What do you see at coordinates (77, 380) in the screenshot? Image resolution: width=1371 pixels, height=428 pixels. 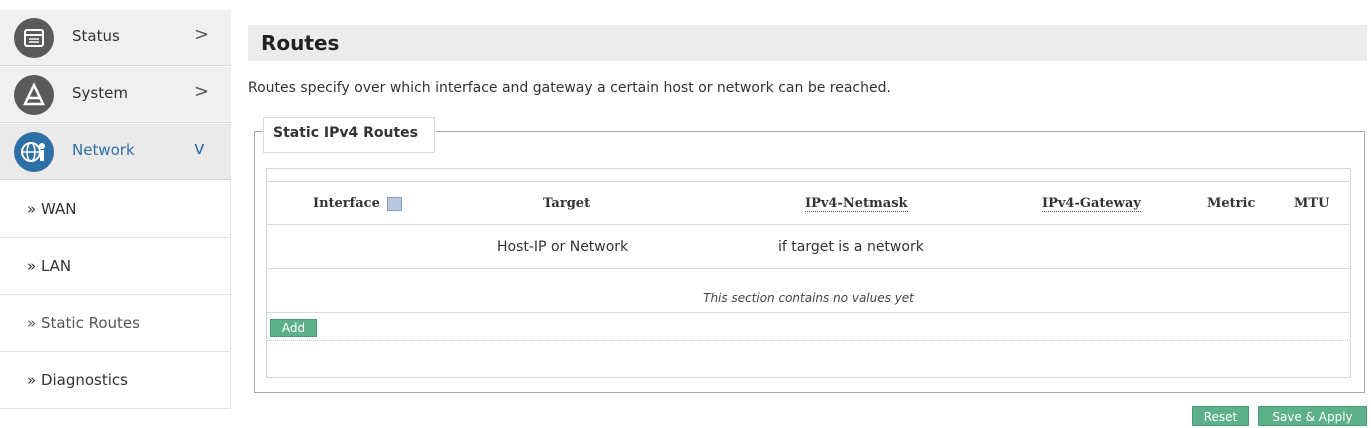 I see `submenu-label: » Diagnostics` at bounding box center [77, 380].